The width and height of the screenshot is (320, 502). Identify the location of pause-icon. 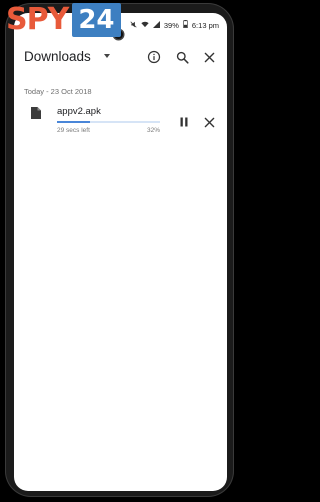
(184, 122).